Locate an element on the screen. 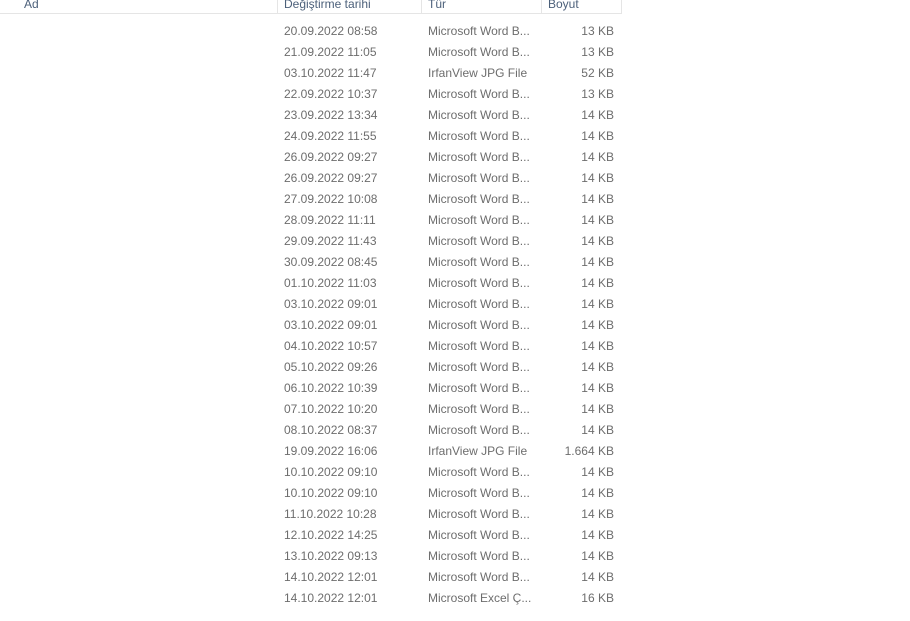 The height and width of the screenshot is (621, 910). column-header-name: Ad is located at coordinates (28, 6).